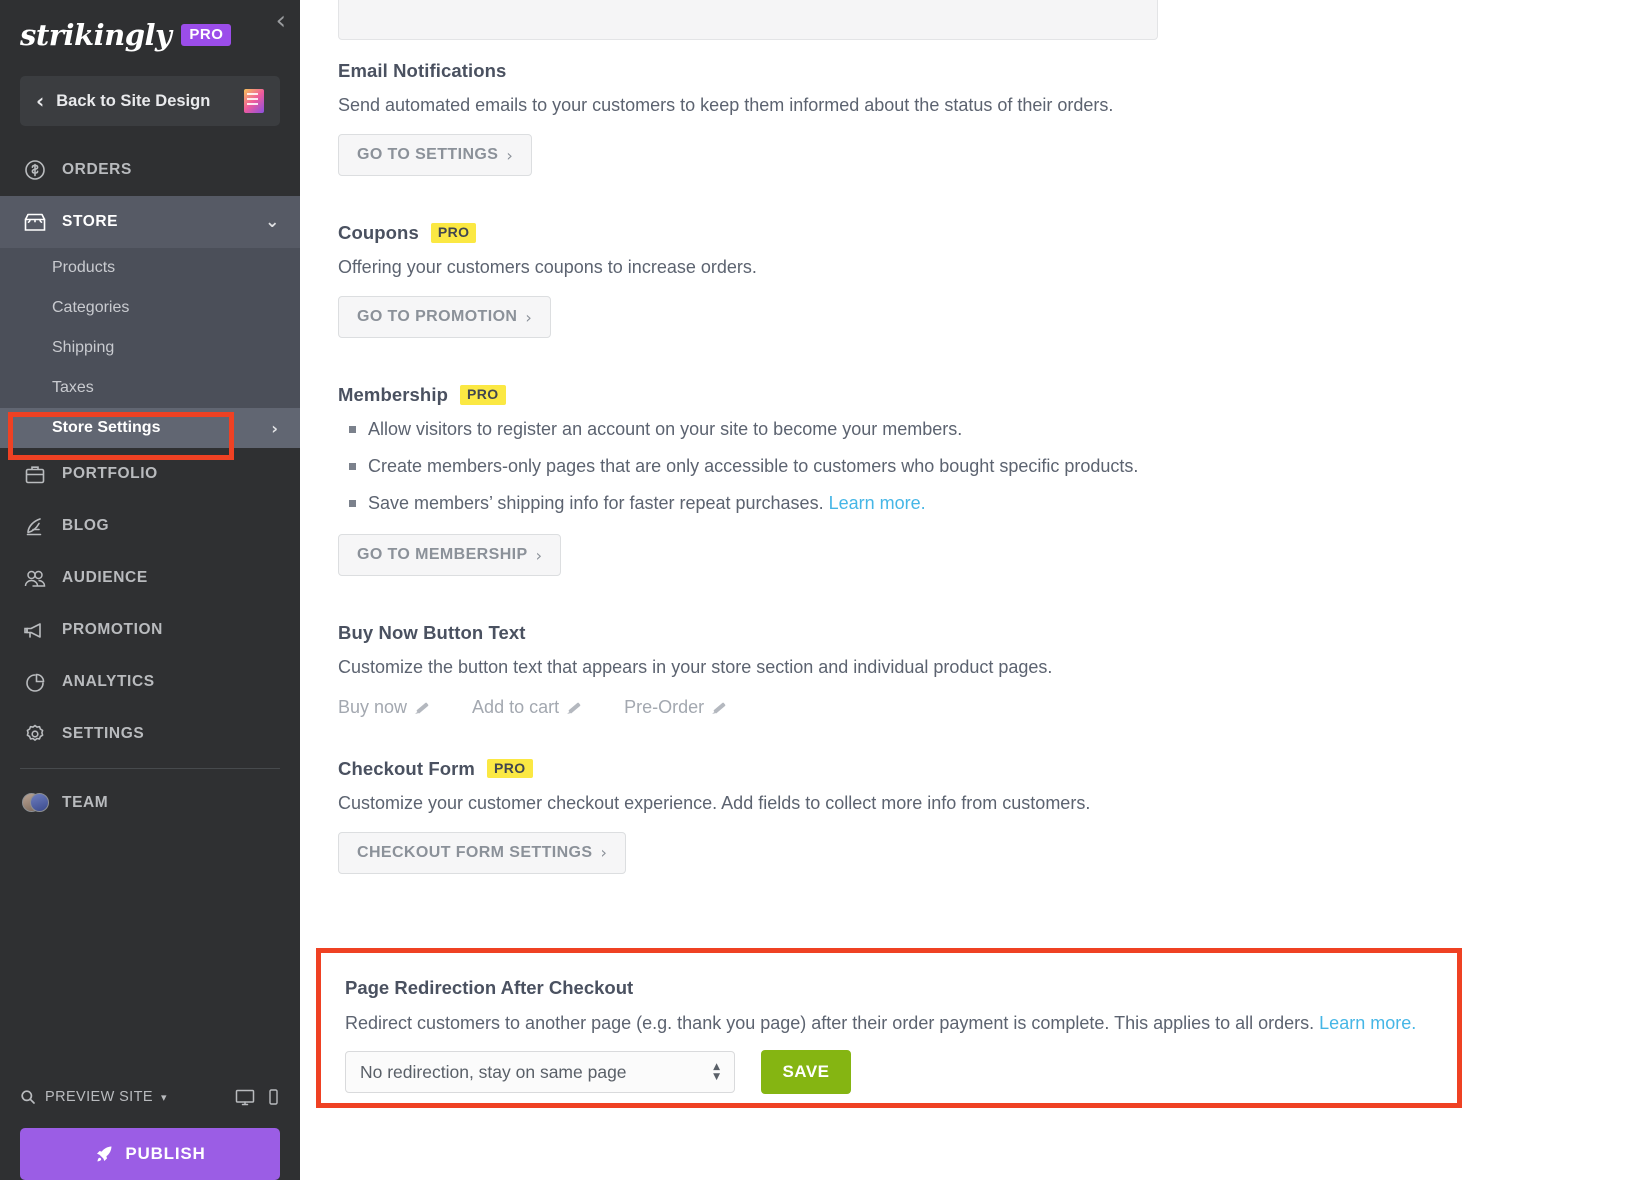  What do you see at coordinates (108, 681) in the screenshot?
I see `sidebar-item-label: ANALYTICS` at bounding box center [108, 681].